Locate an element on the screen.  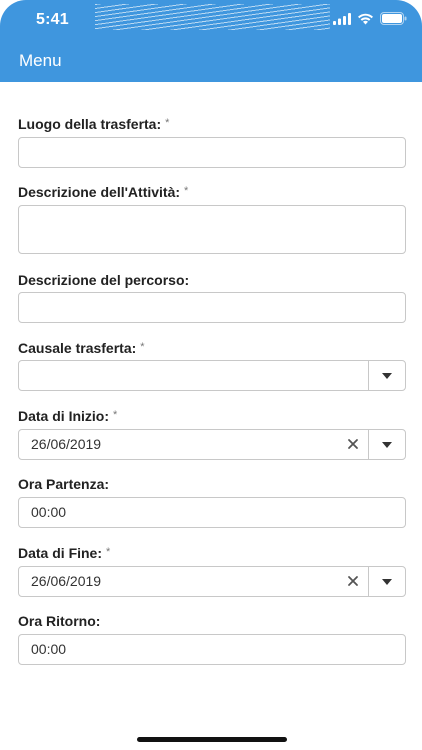
status-icons is located at coordinates (370, 18).